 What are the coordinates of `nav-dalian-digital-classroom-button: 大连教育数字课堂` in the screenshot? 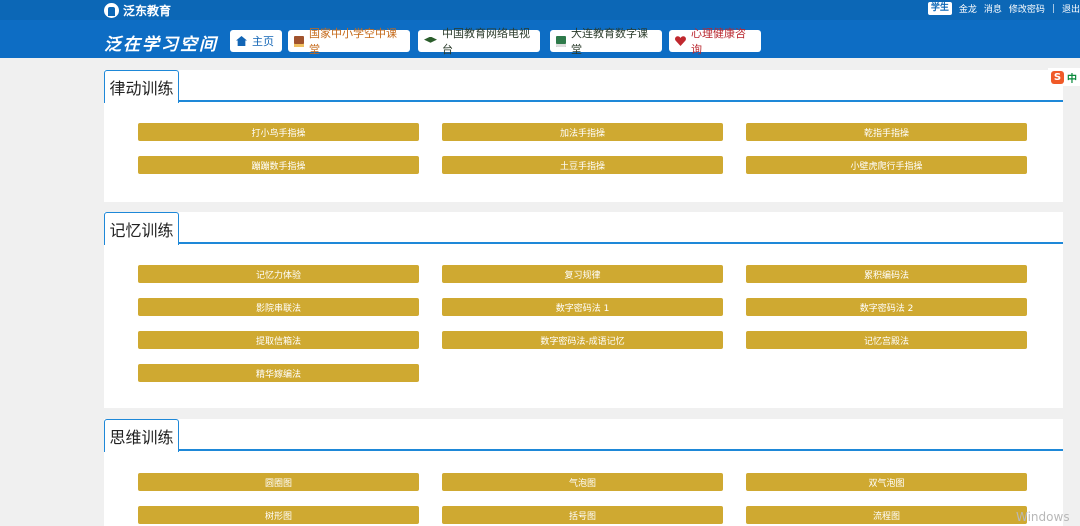 It's located at (606, 41).